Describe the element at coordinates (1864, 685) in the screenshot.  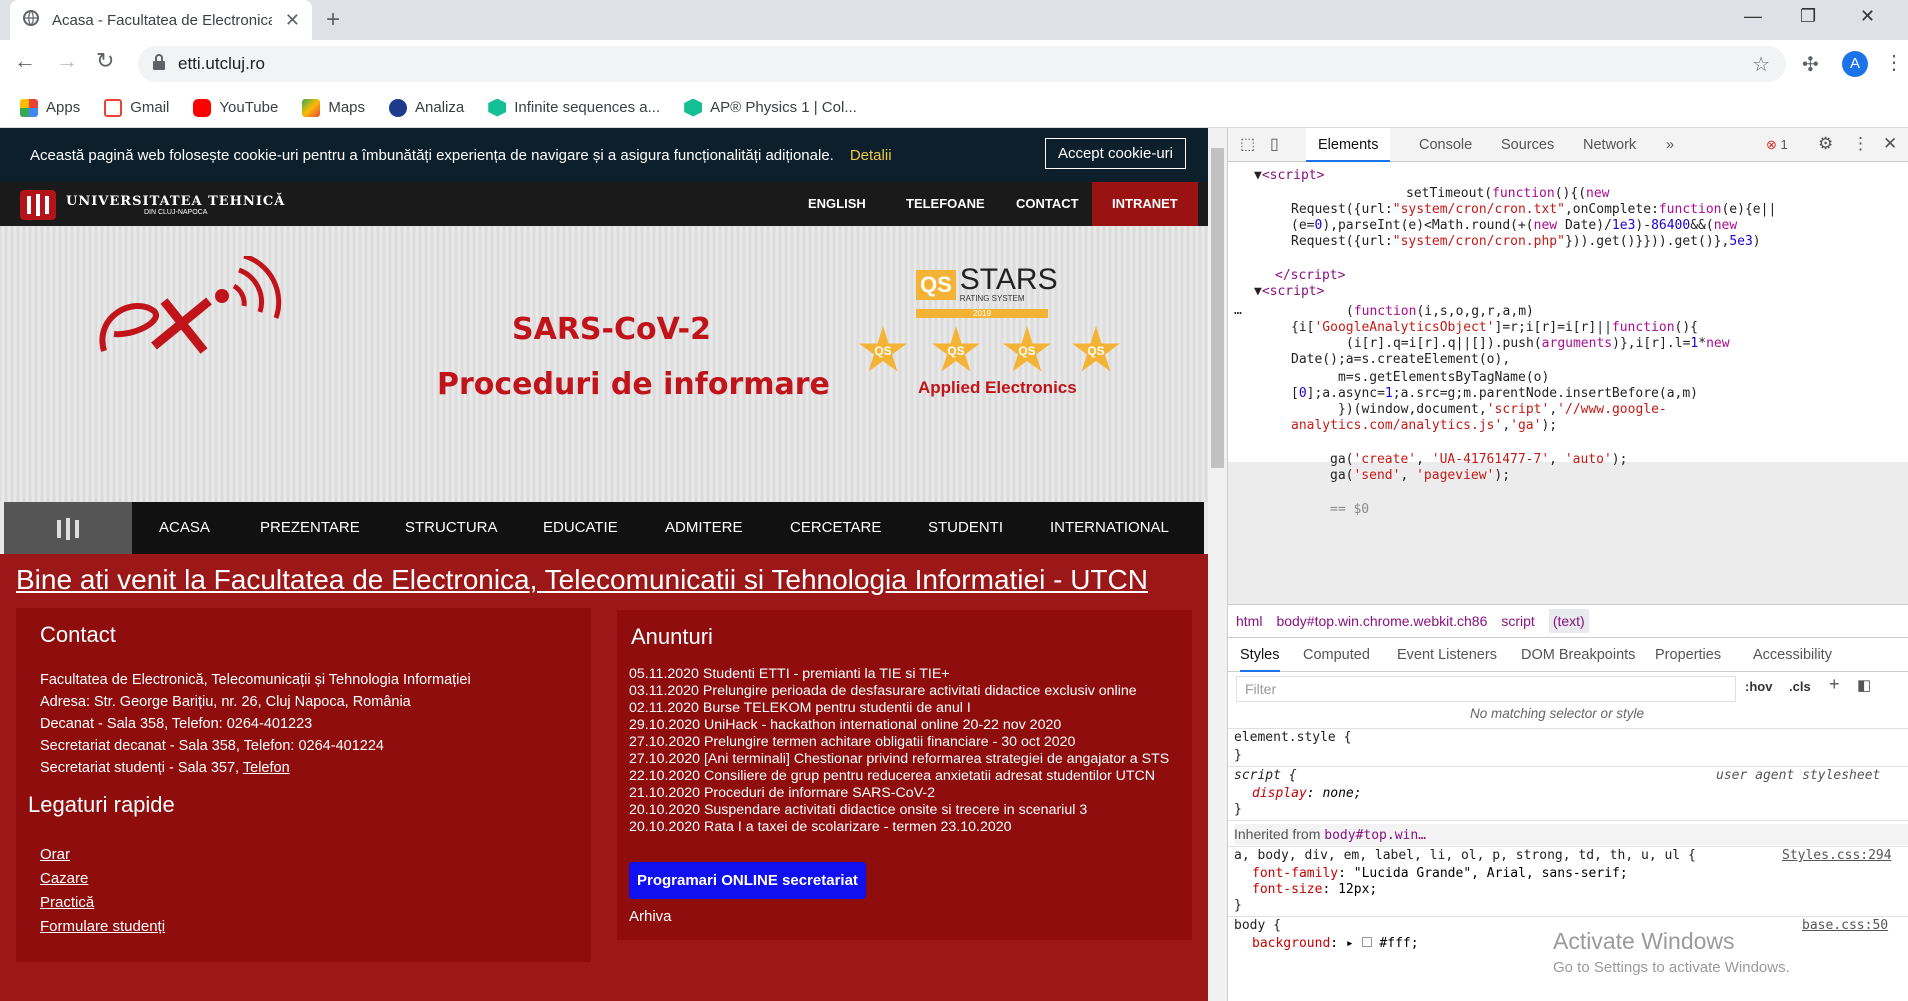
I see `toggle-sidebar-icon: ◧` at that location.